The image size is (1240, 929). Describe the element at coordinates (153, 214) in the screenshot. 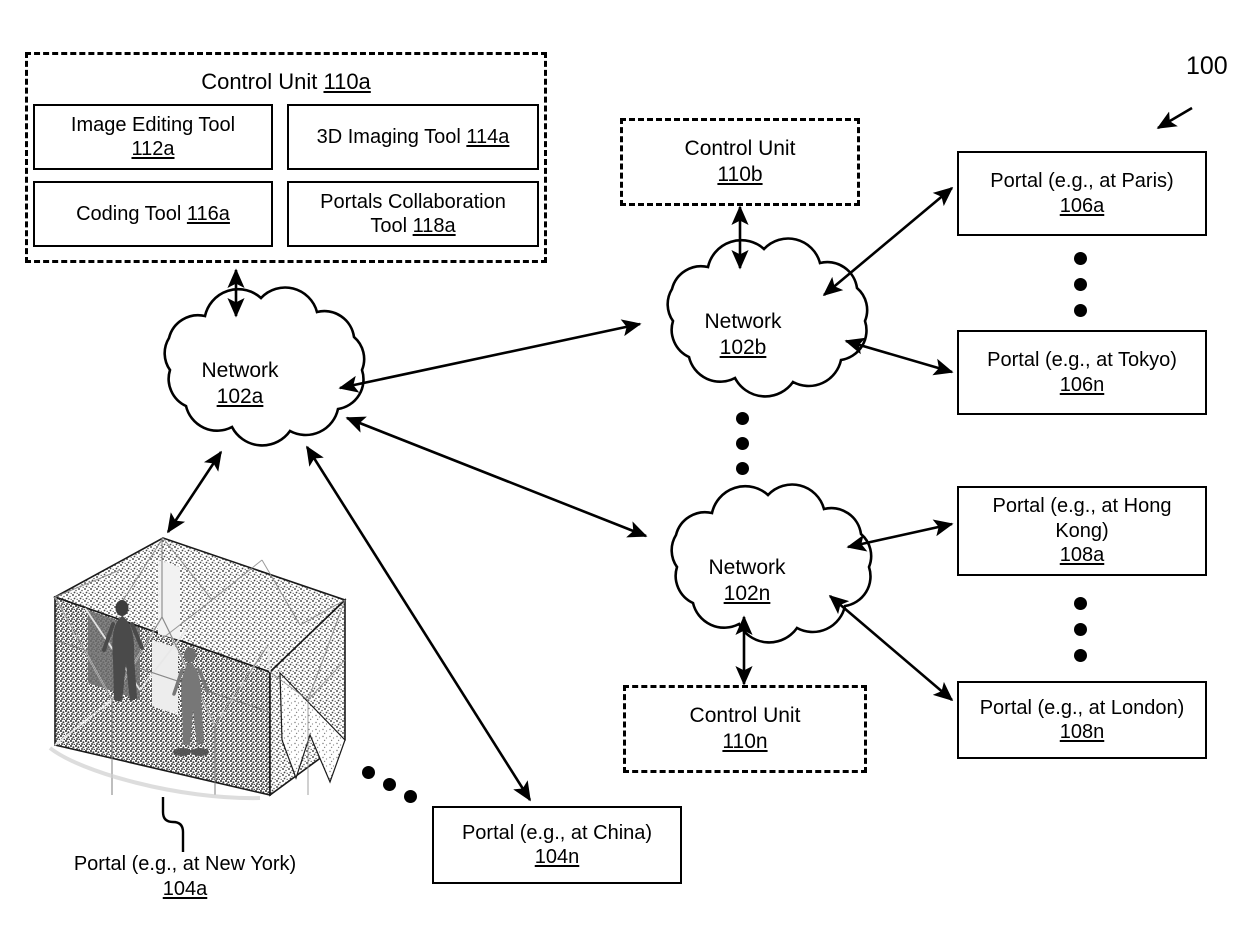

I see `tool-box-coding` at that location.